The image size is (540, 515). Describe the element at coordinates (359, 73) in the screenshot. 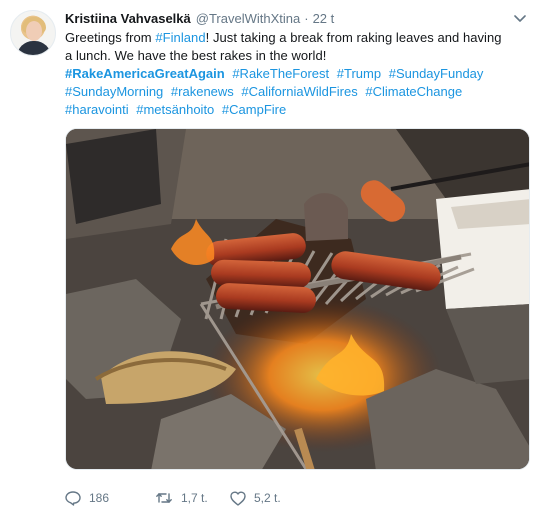

I see `hashtag-link: #Trump` at that location.